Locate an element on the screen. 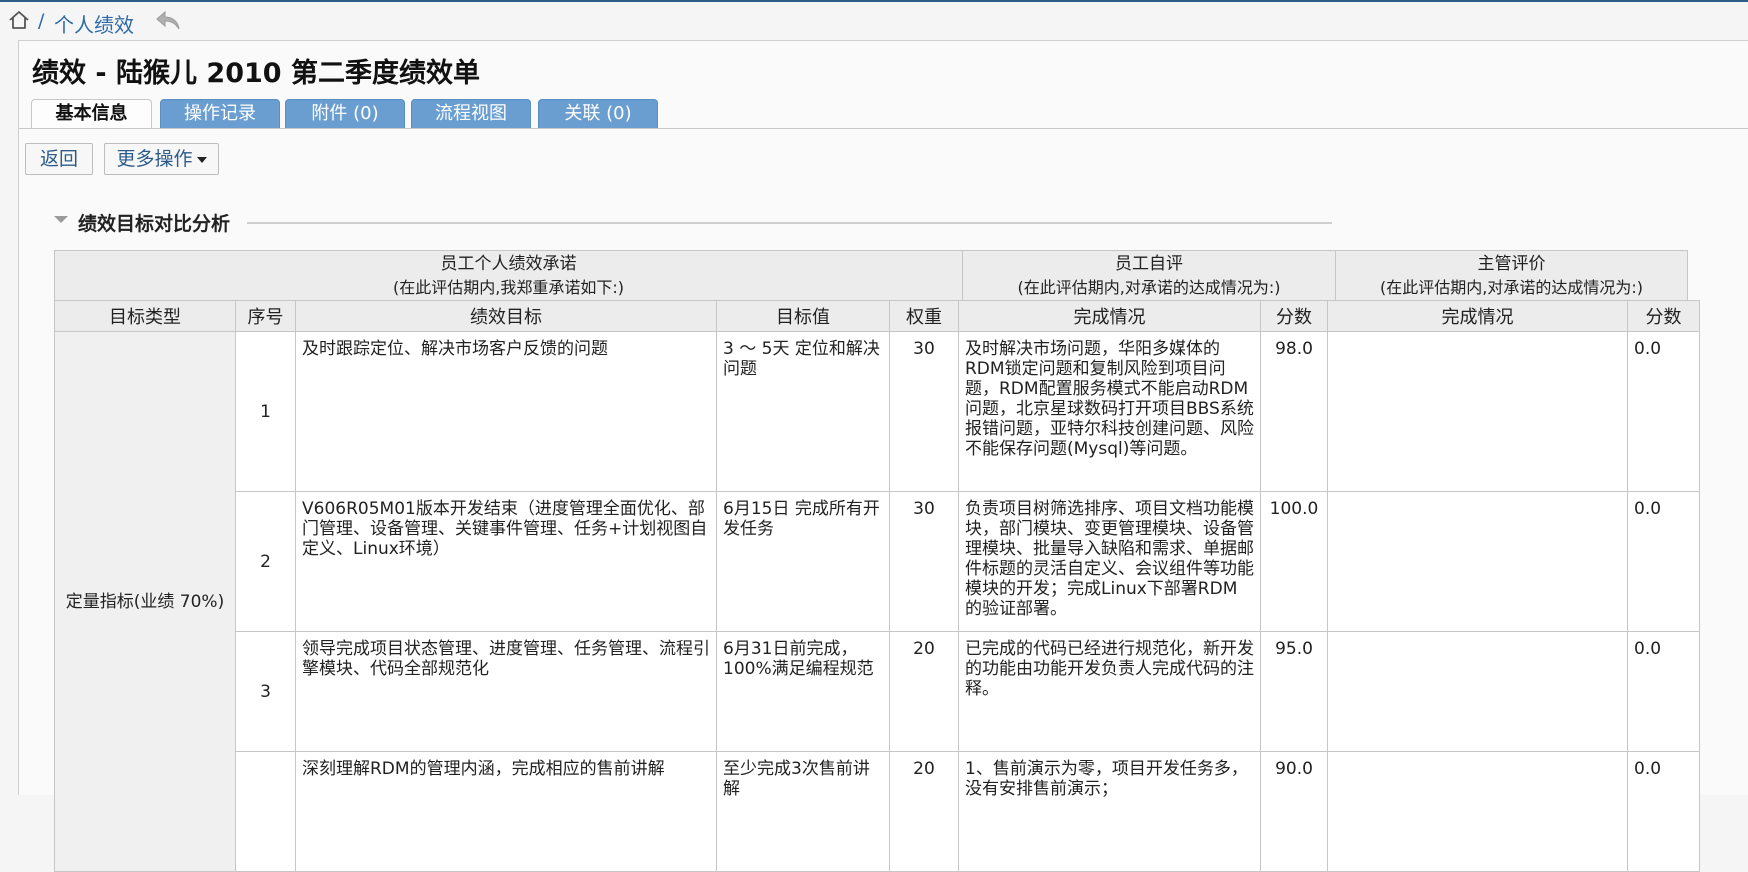 This screenshot has width=1748, height=872. more-actions-label: 更多操作 is located at coordinates (154, 159).